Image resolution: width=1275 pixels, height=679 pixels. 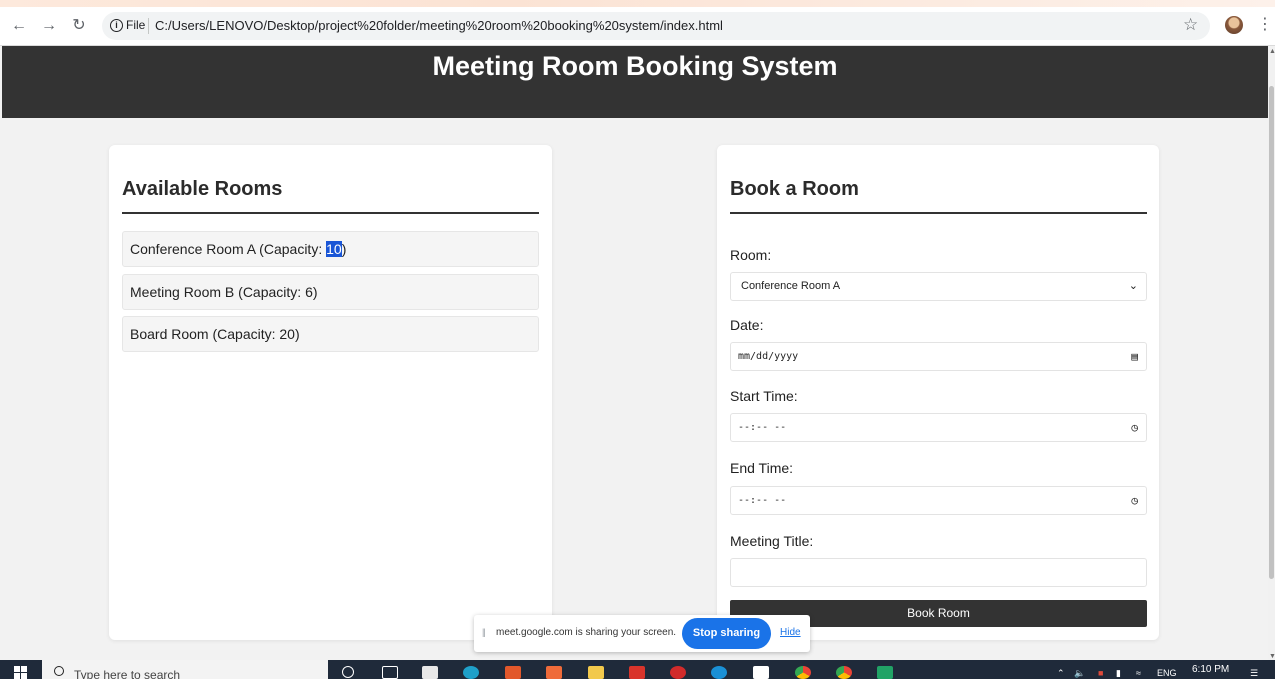 What do you see at coordinates (764, 396) in the screenshot?
I see `start-time-label: Start Time:` at bounding box center [764, 396].